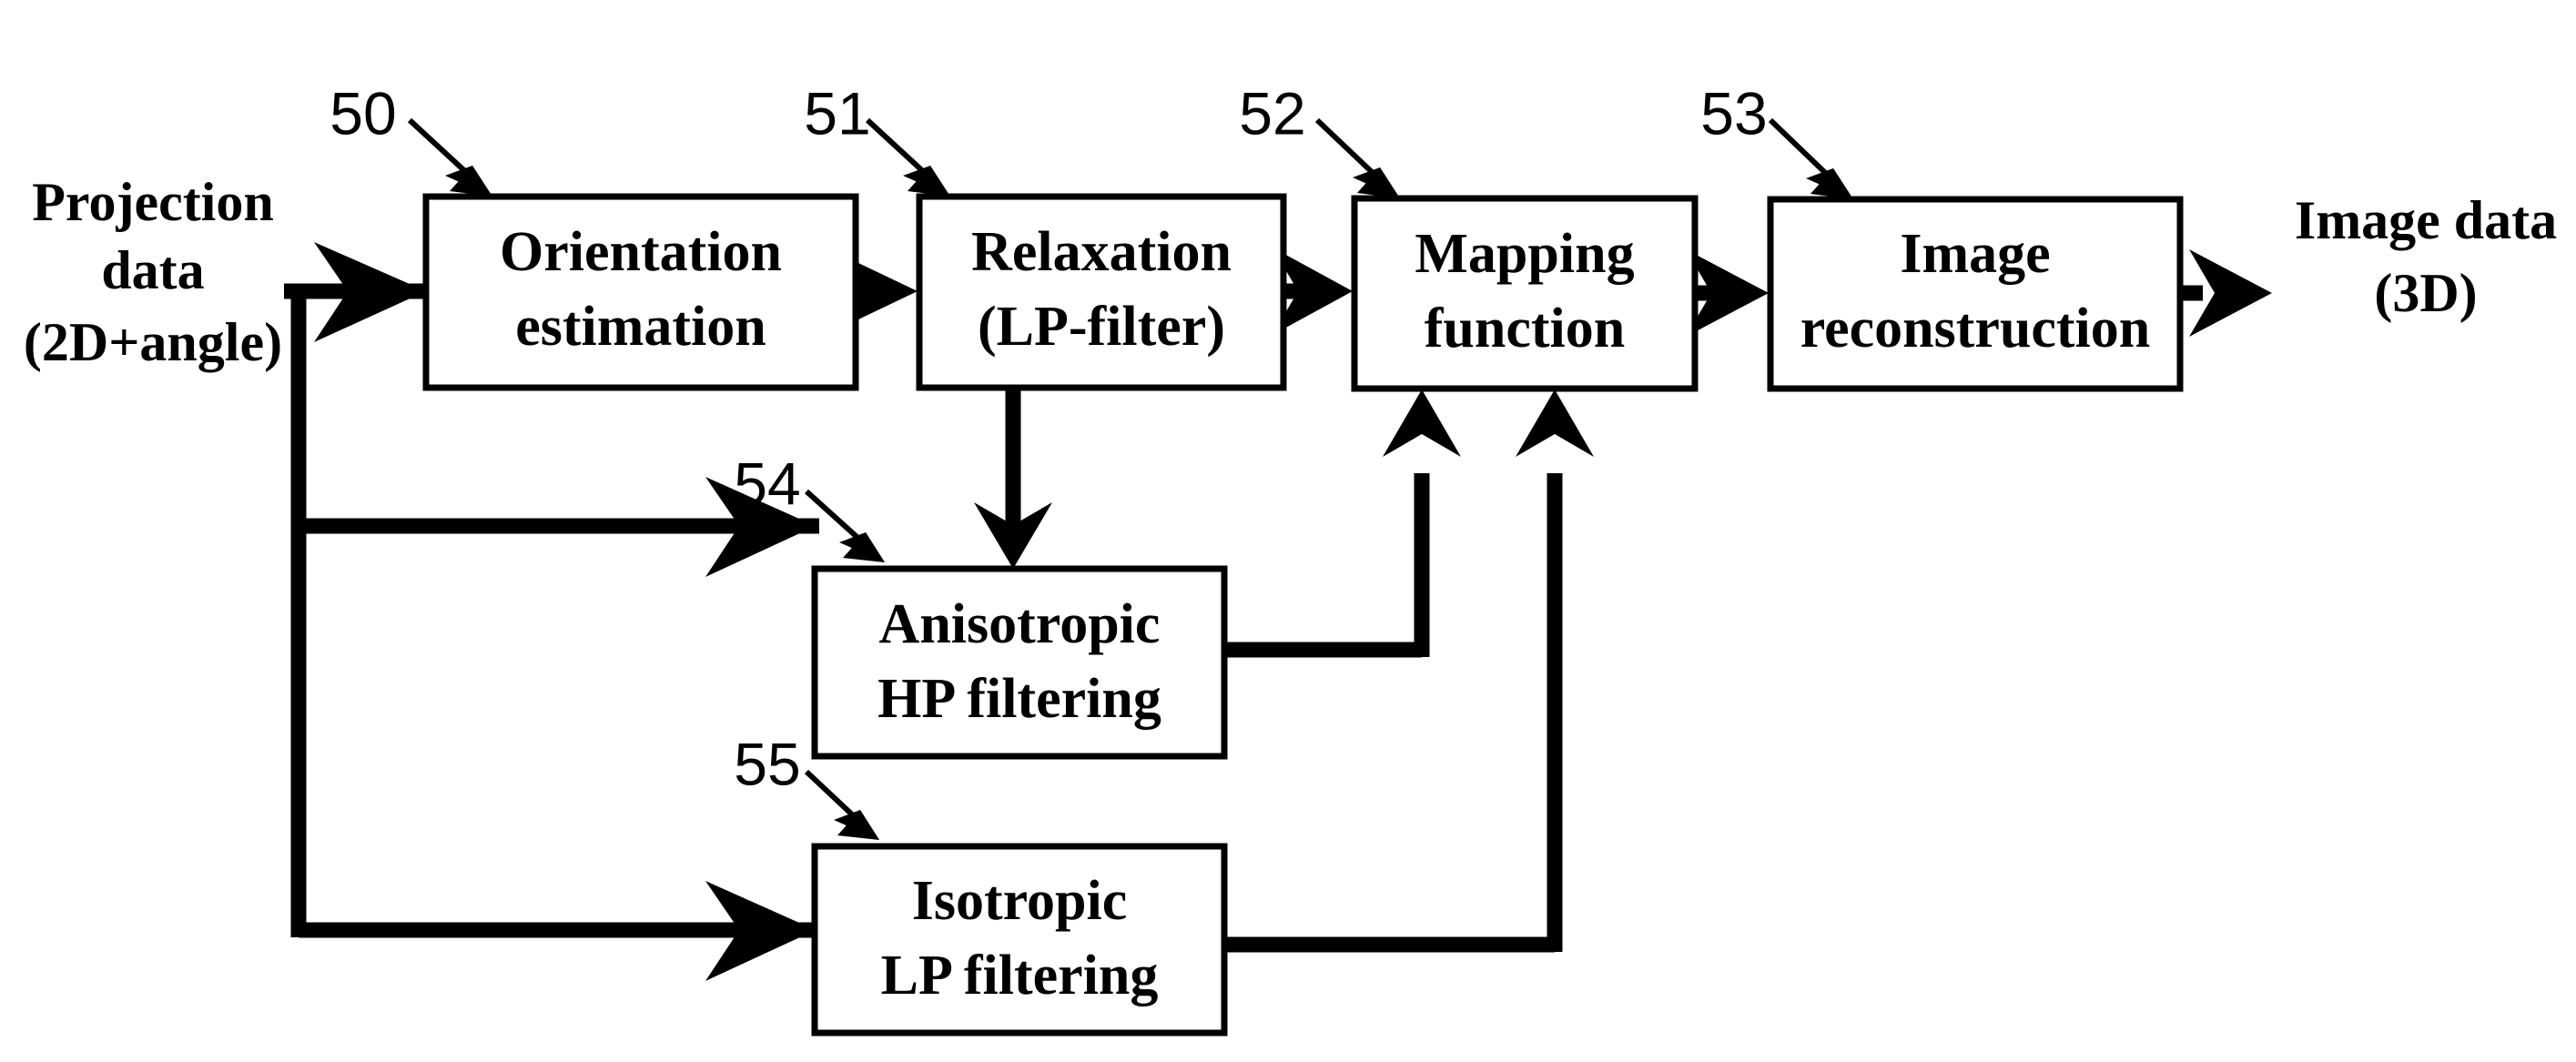  I want to click on reference-label: 54, so click(767, 484).